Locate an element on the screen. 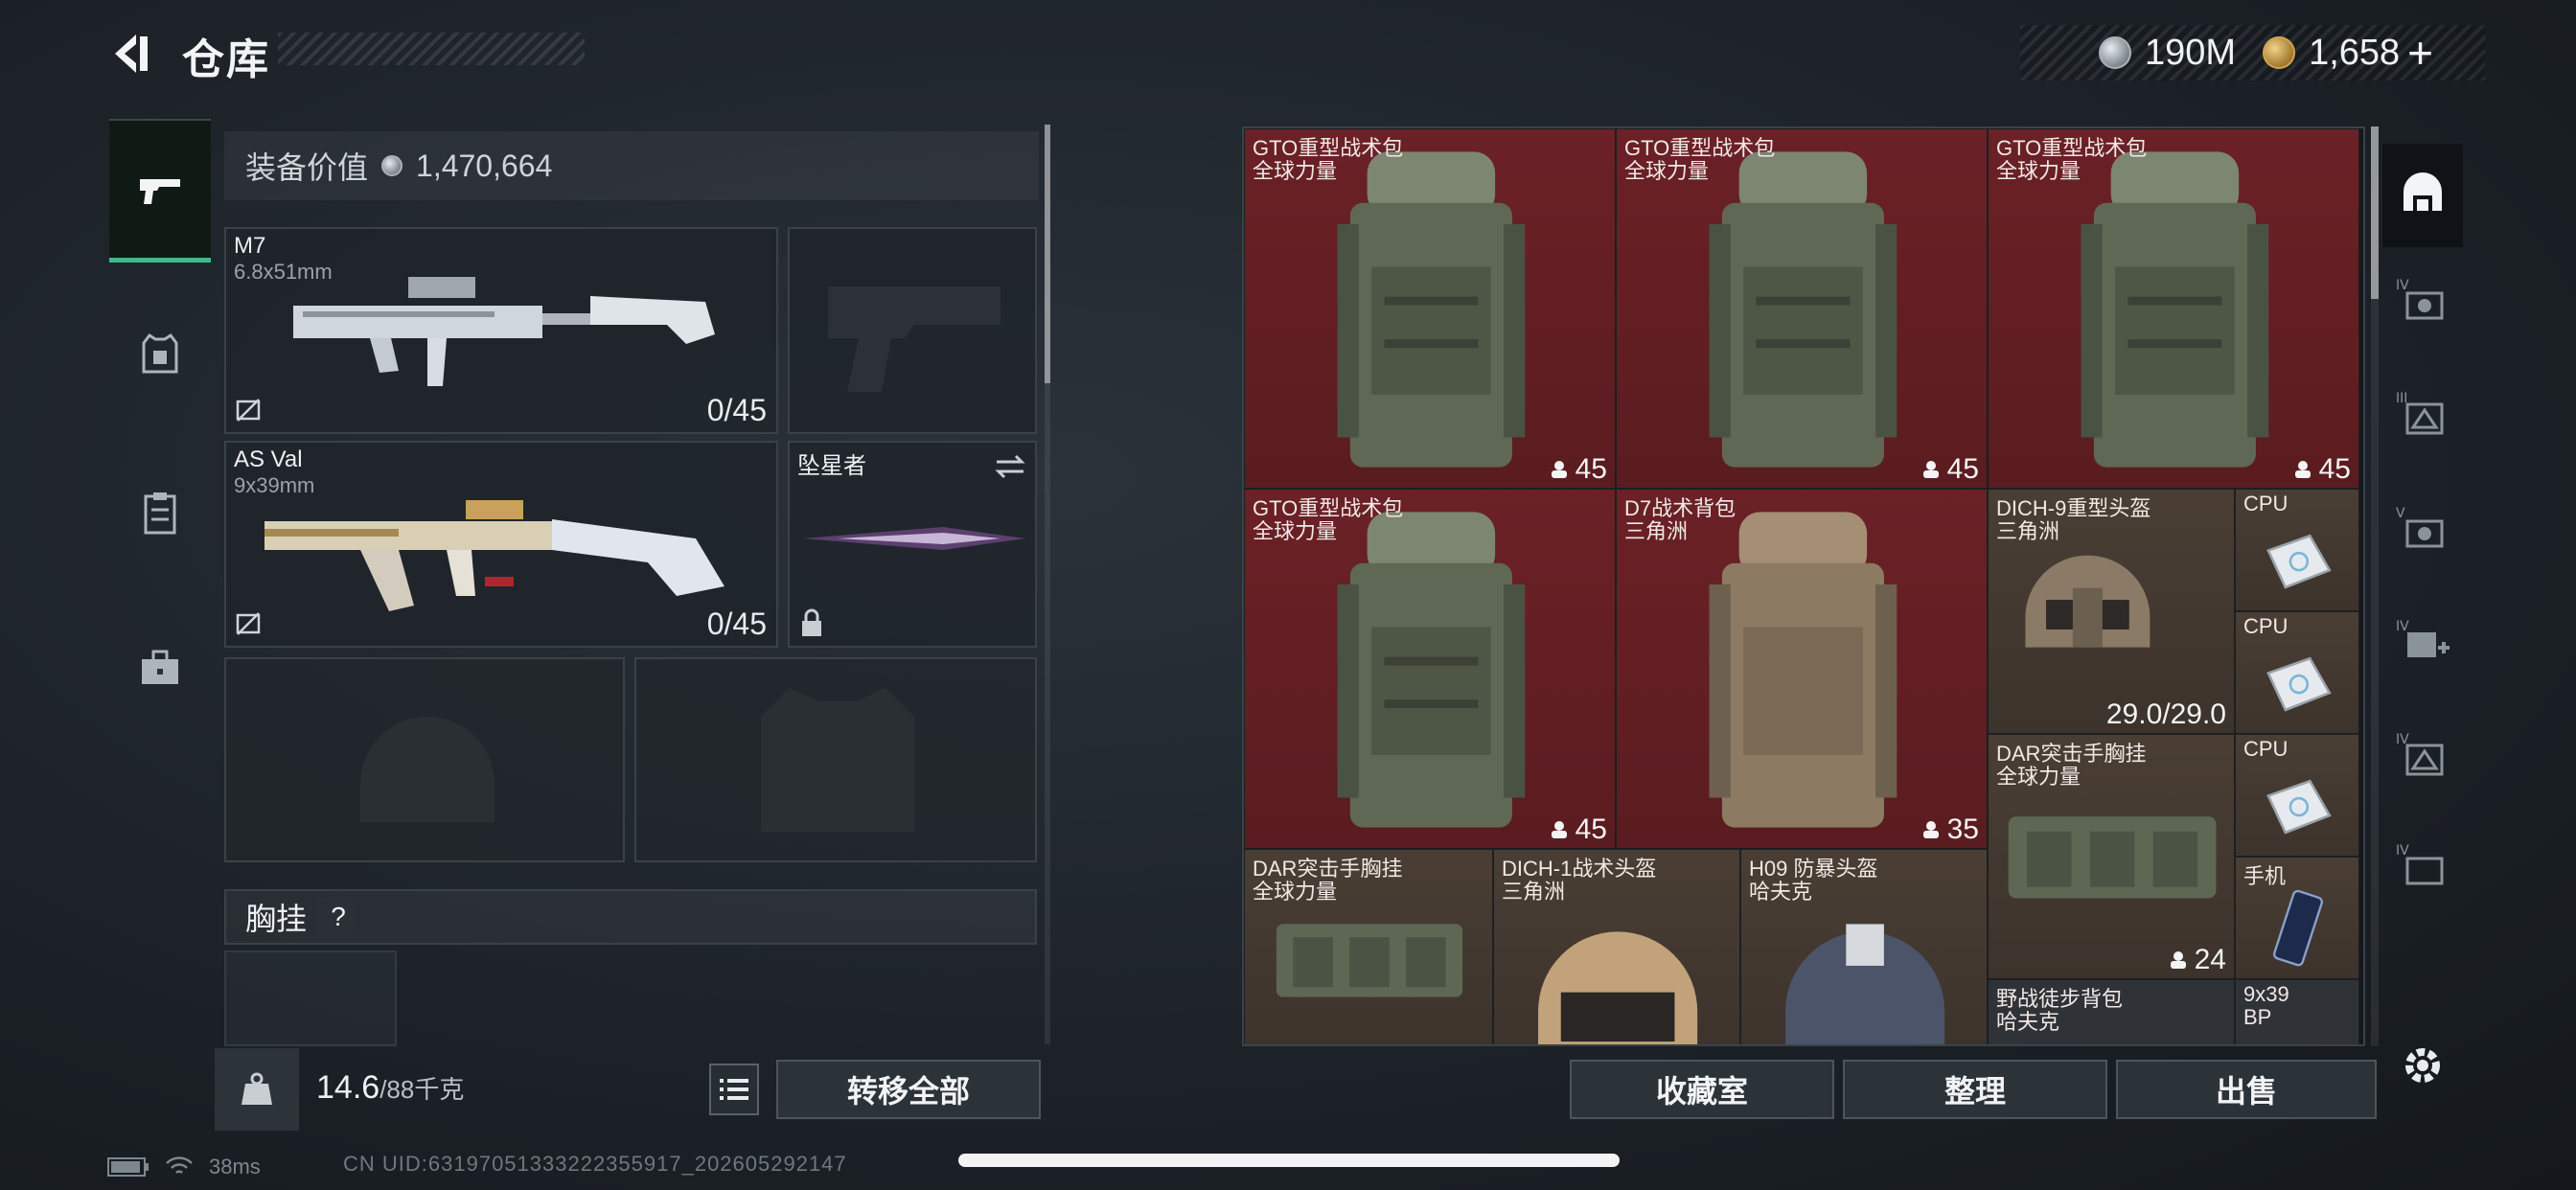 This screenshot has height=1190, width=2576. vest-icon is located at coordinates (160, 353).